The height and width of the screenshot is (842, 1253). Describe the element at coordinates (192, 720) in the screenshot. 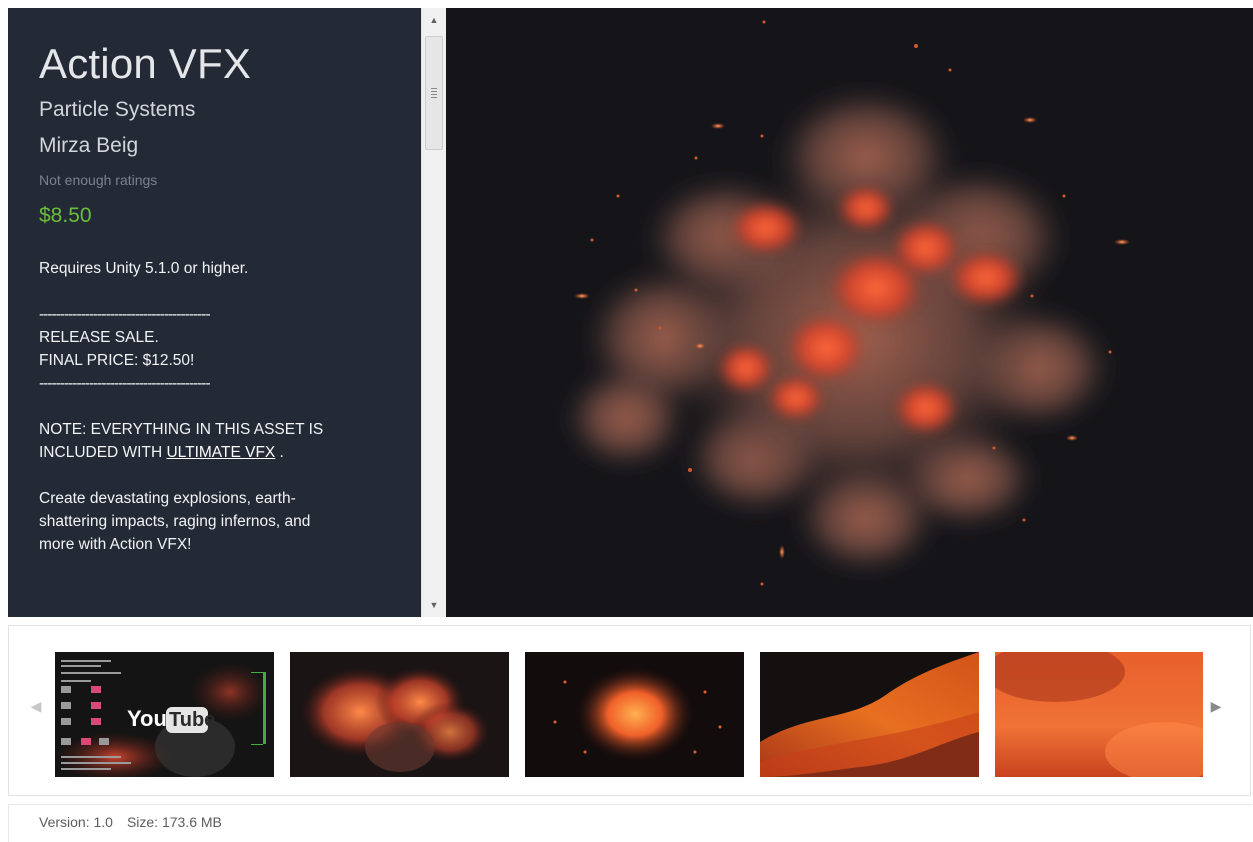

I see `youtube-tube-text: Tube` at that location.